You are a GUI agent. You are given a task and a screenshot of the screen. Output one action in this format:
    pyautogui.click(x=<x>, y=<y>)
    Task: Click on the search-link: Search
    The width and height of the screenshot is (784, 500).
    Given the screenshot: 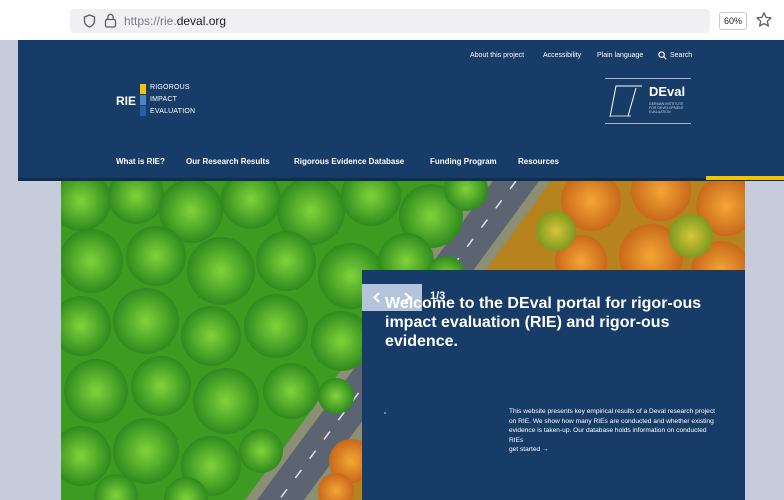 What is the action you would take?
    pyautogui.click(x=681, y=55)
    